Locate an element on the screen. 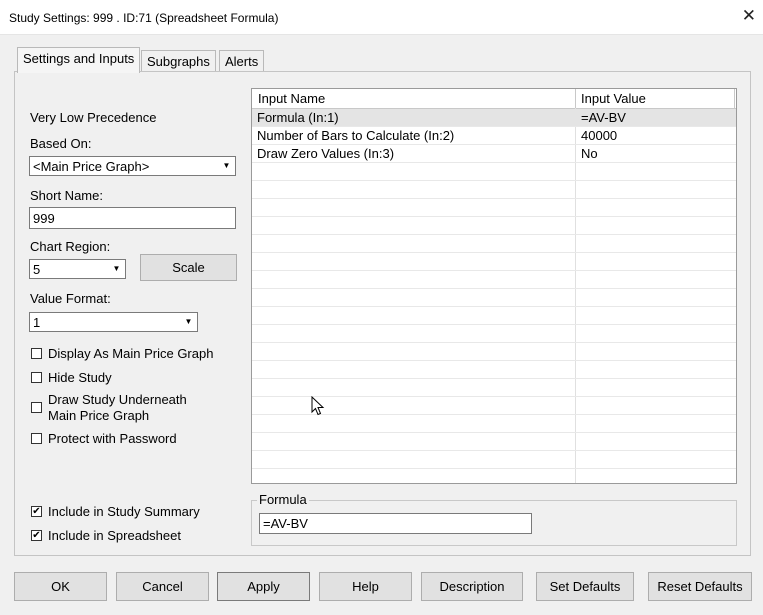  input-name-cell: Formula (In:1) is located at coordinates (298, 117).